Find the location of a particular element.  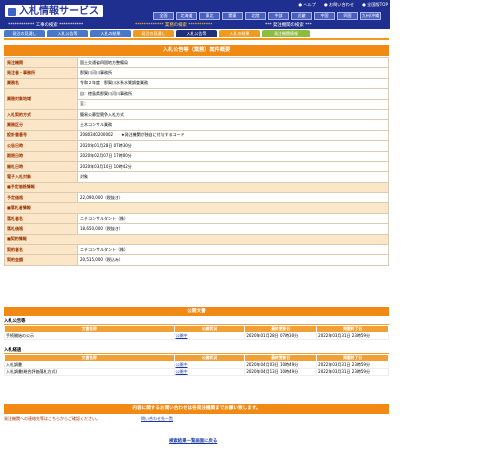

row-key: 入札契約方式 is located at coordinates (41, 114).